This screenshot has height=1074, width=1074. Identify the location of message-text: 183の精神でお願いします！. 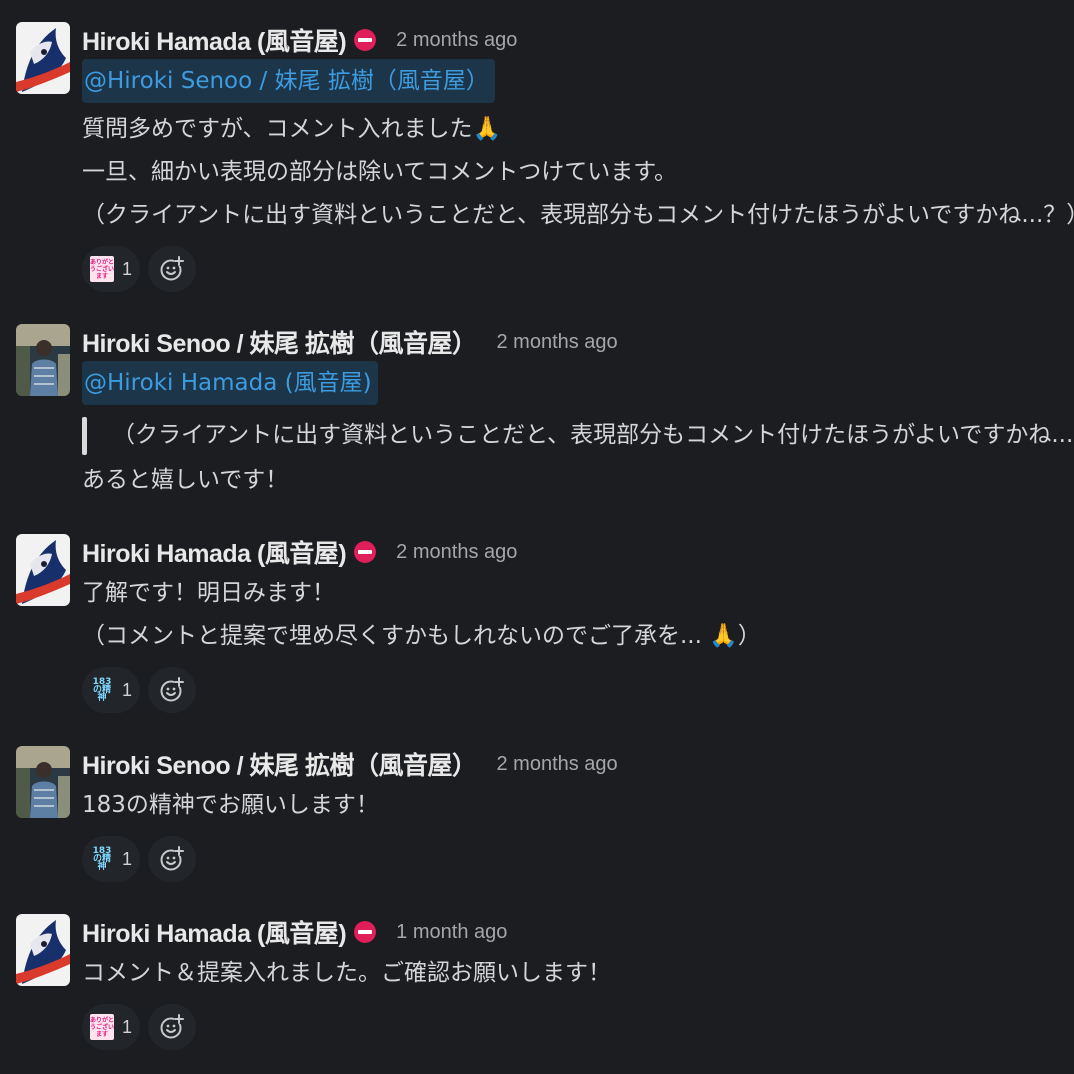
(230, 805).